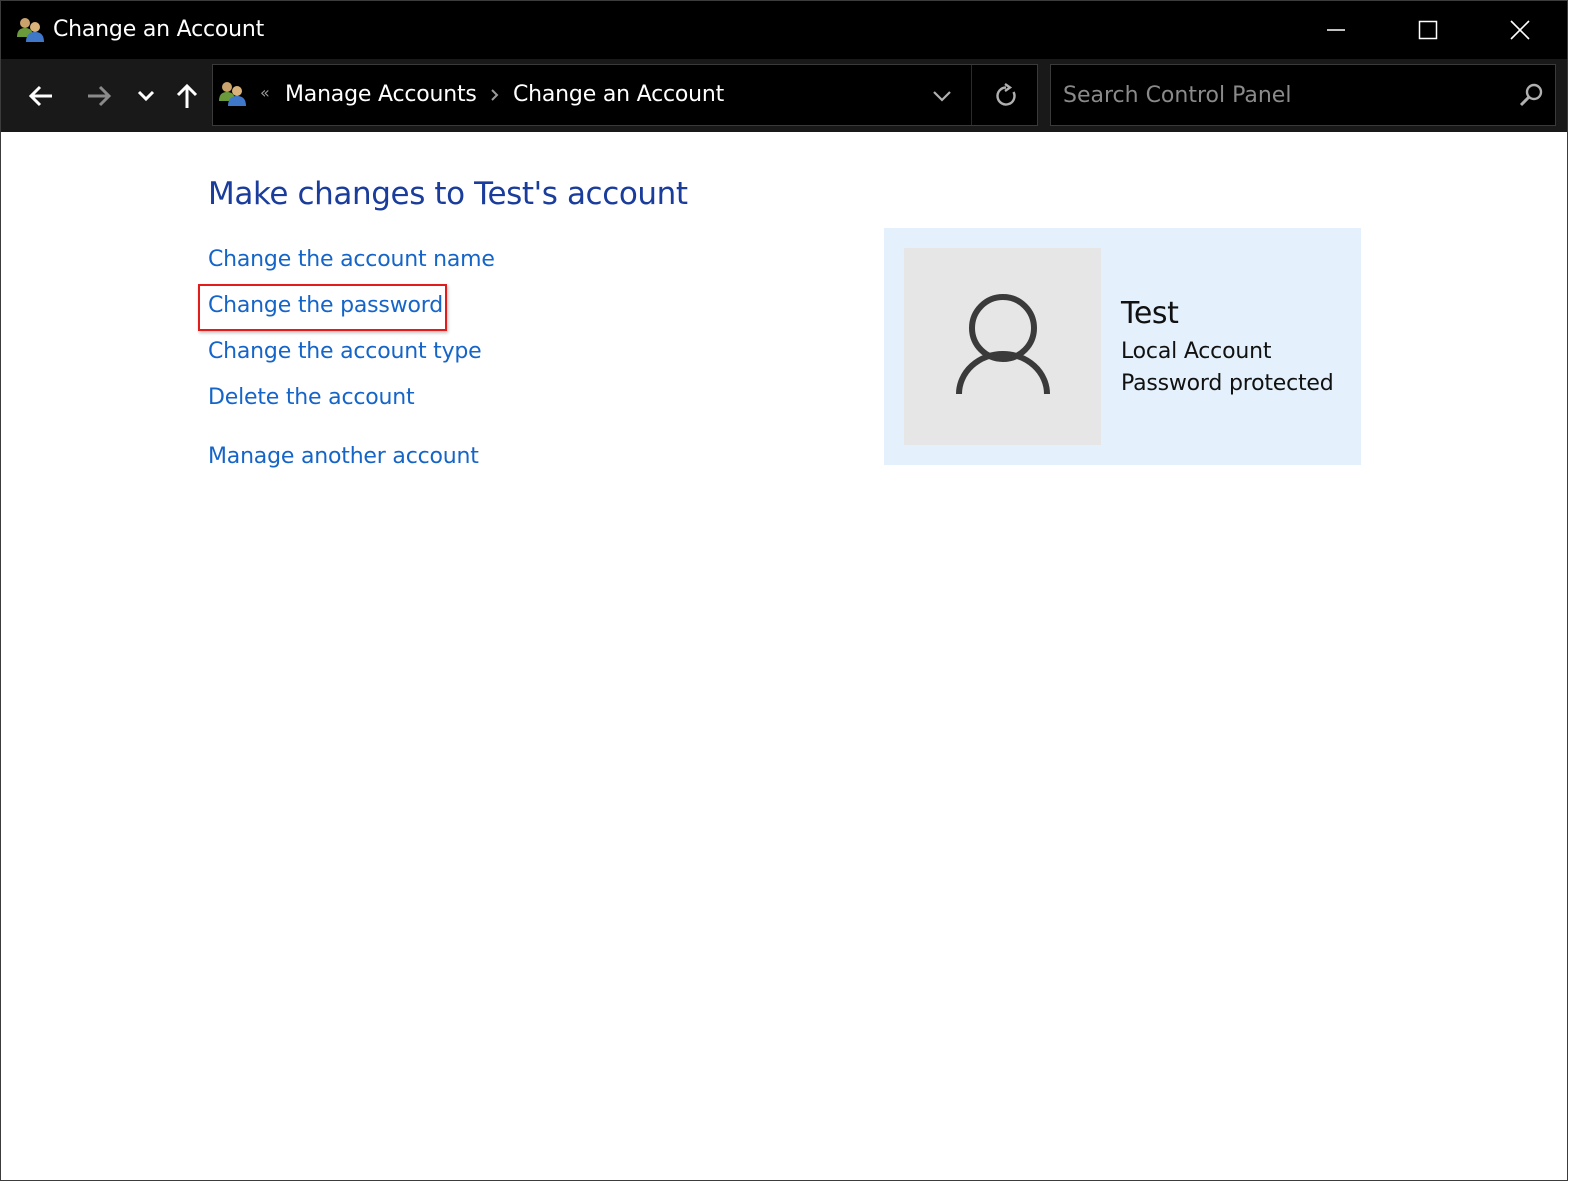 This screenshot has width=1578, height=1189. I want to click on refresh-icon, so click(1006, 94).